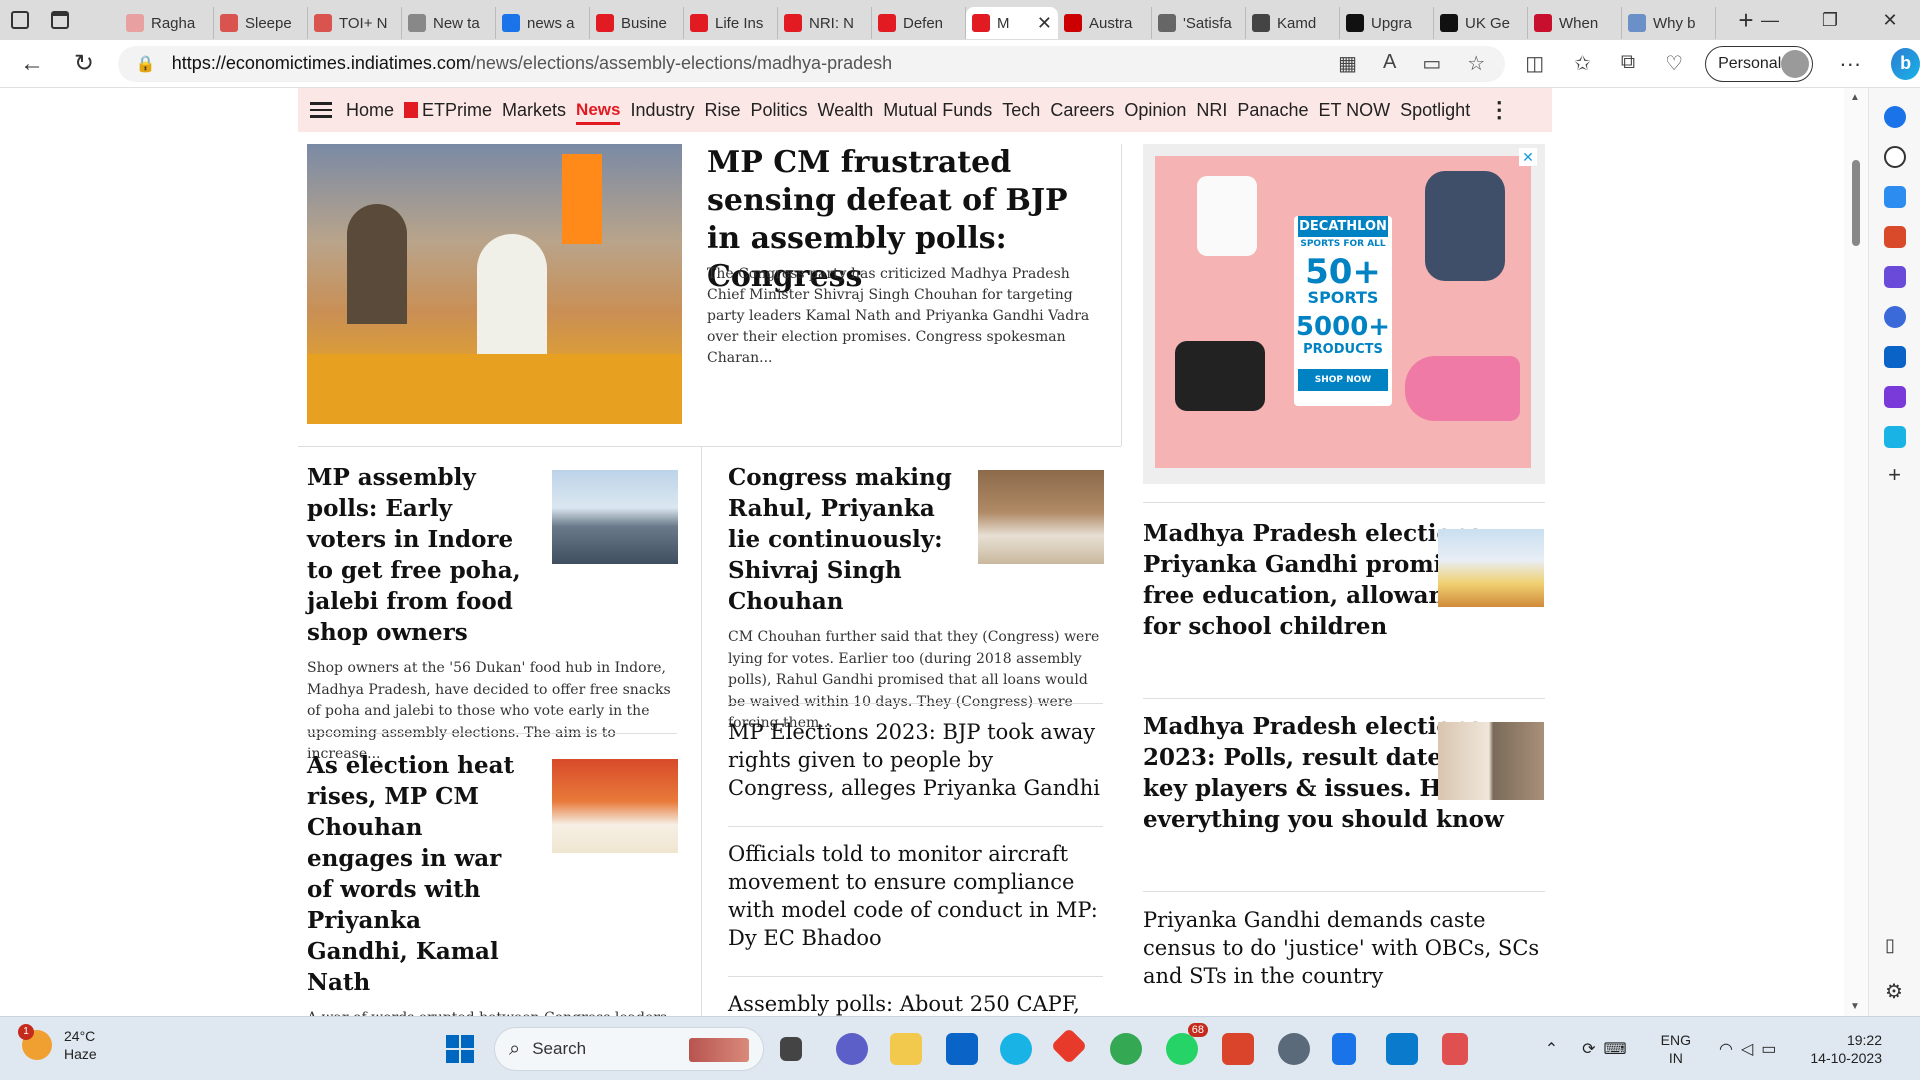  I want to click on browser-tab: Busine, so click(637, 23).